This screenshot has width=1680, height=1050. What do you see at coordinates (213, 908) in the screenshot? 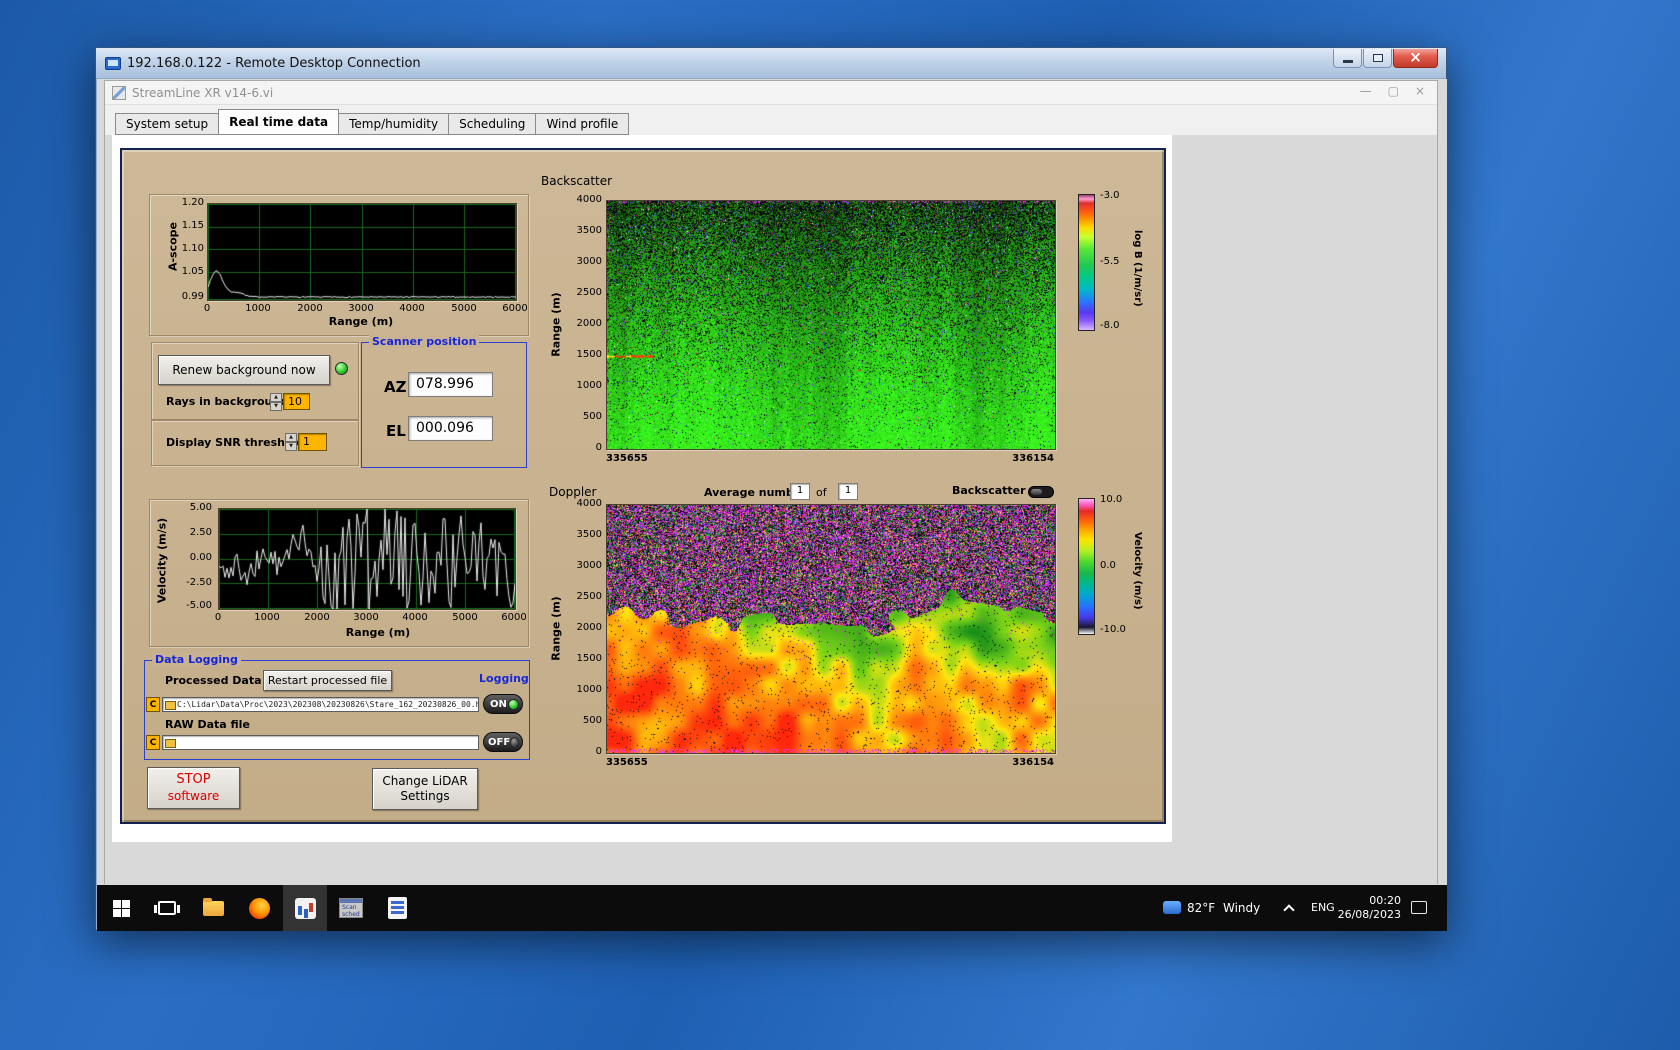
I see `file-explorer-button` at bounding box center [213, 908].